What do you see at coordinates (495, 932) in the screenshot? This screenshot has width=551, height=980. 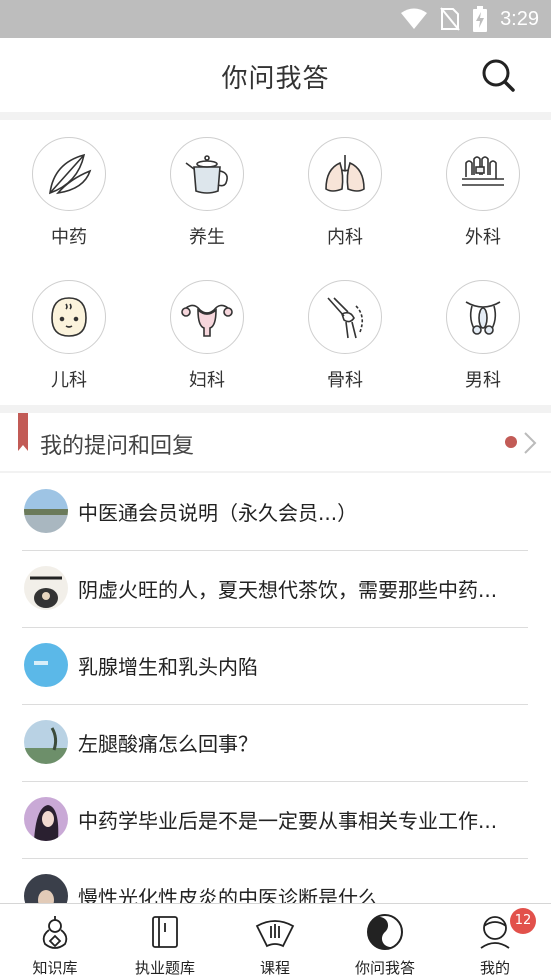 I see `user-avatar-icon` at bounding box center [495, 932].